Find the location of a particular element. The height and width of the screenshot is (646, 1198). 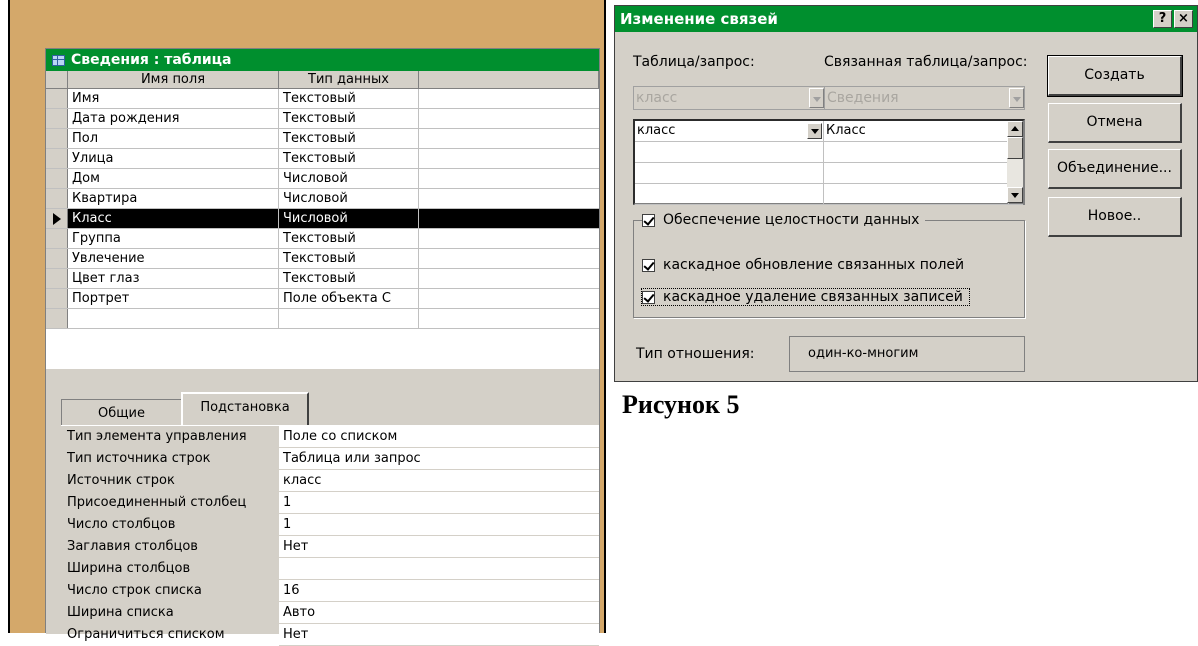

field-name-cell: Класс is located at coordinates (173, 218).